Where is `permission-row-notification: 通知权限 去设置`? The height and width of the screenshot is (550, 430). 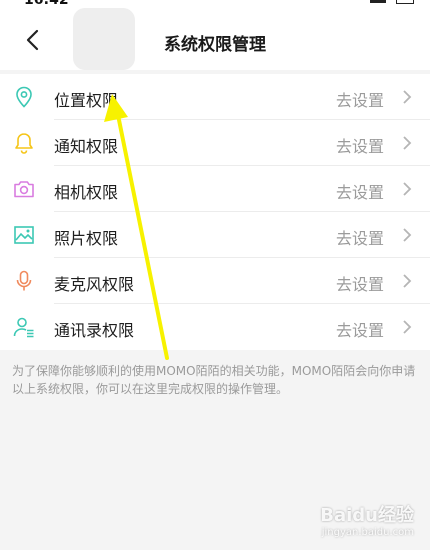 permission-row-notification: 通知权限 去设置 is located at coordinates (215, 143).